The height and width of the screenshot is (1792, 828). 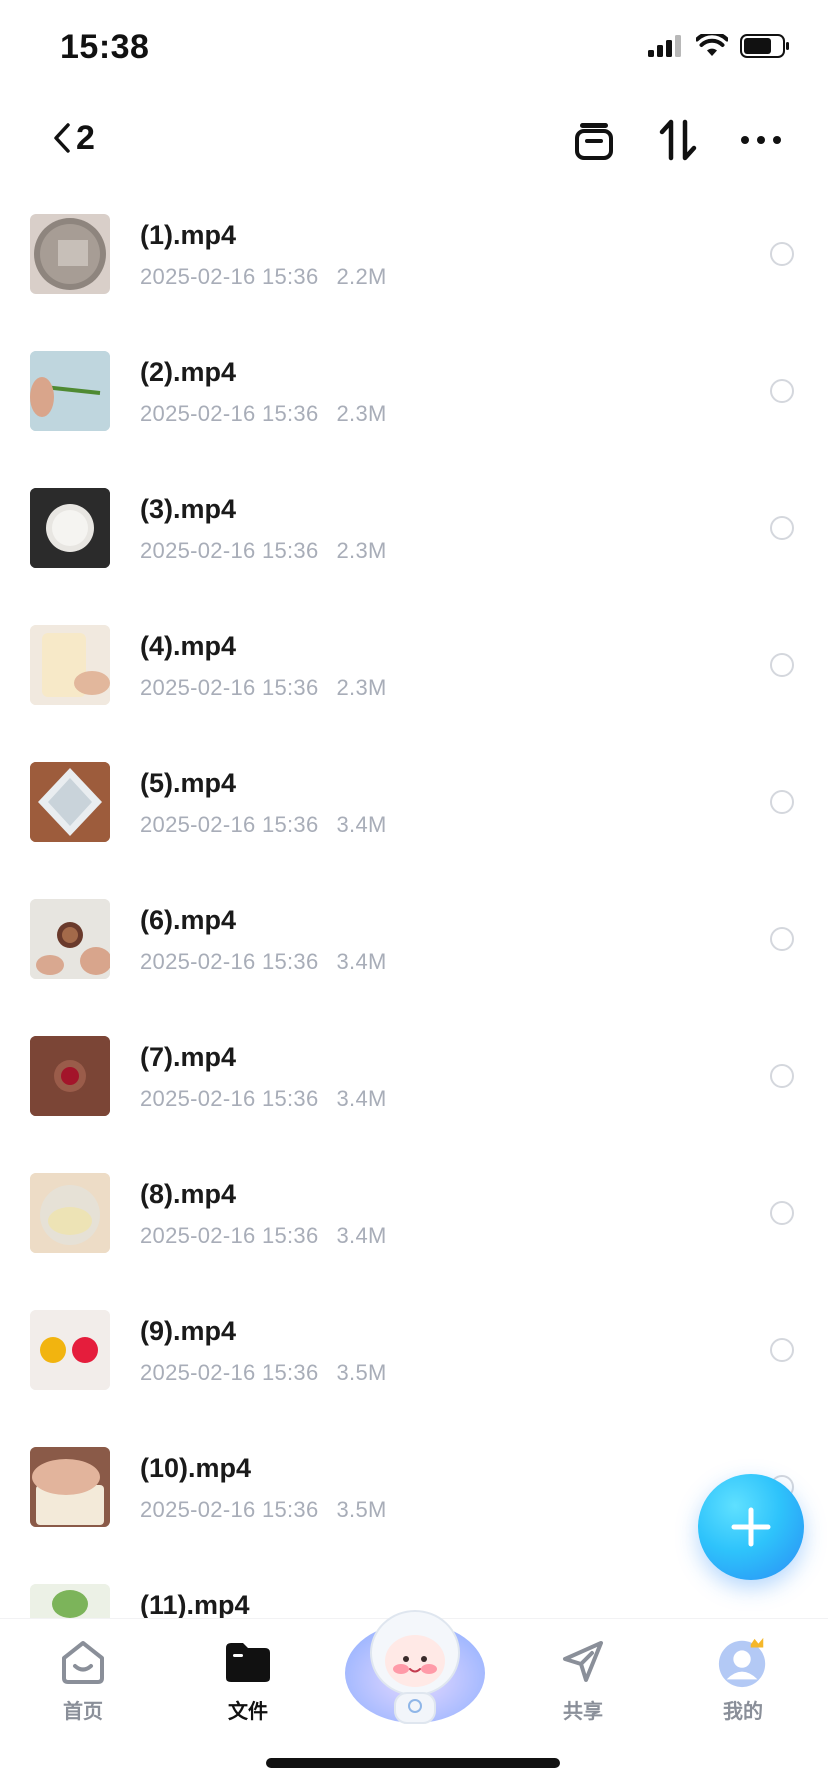 I want to click on file-row: (5).mp4 2025-02-16 15:36 3.4M, so click(x=414, y=816).